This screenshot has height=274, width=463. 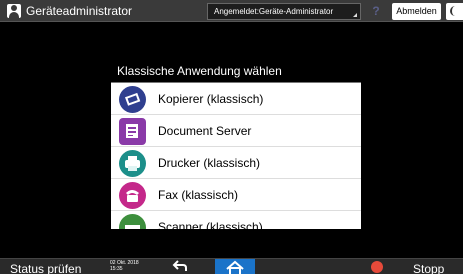 What do you see at coordinates (124, 266) in the screenshot?
I see `date-time: 02 Okt. 2018 15:35` at bounding box center [124, 266].